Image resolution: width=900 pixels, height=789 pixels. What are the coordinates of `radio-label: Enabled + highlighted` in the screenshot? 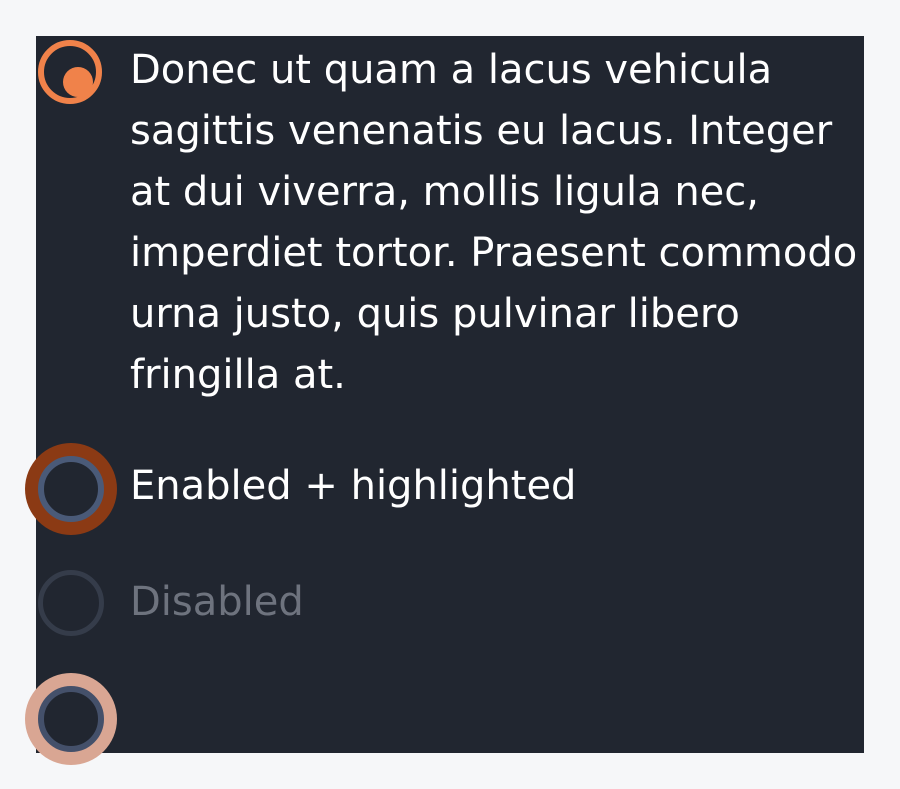 It's located at (353, 486).